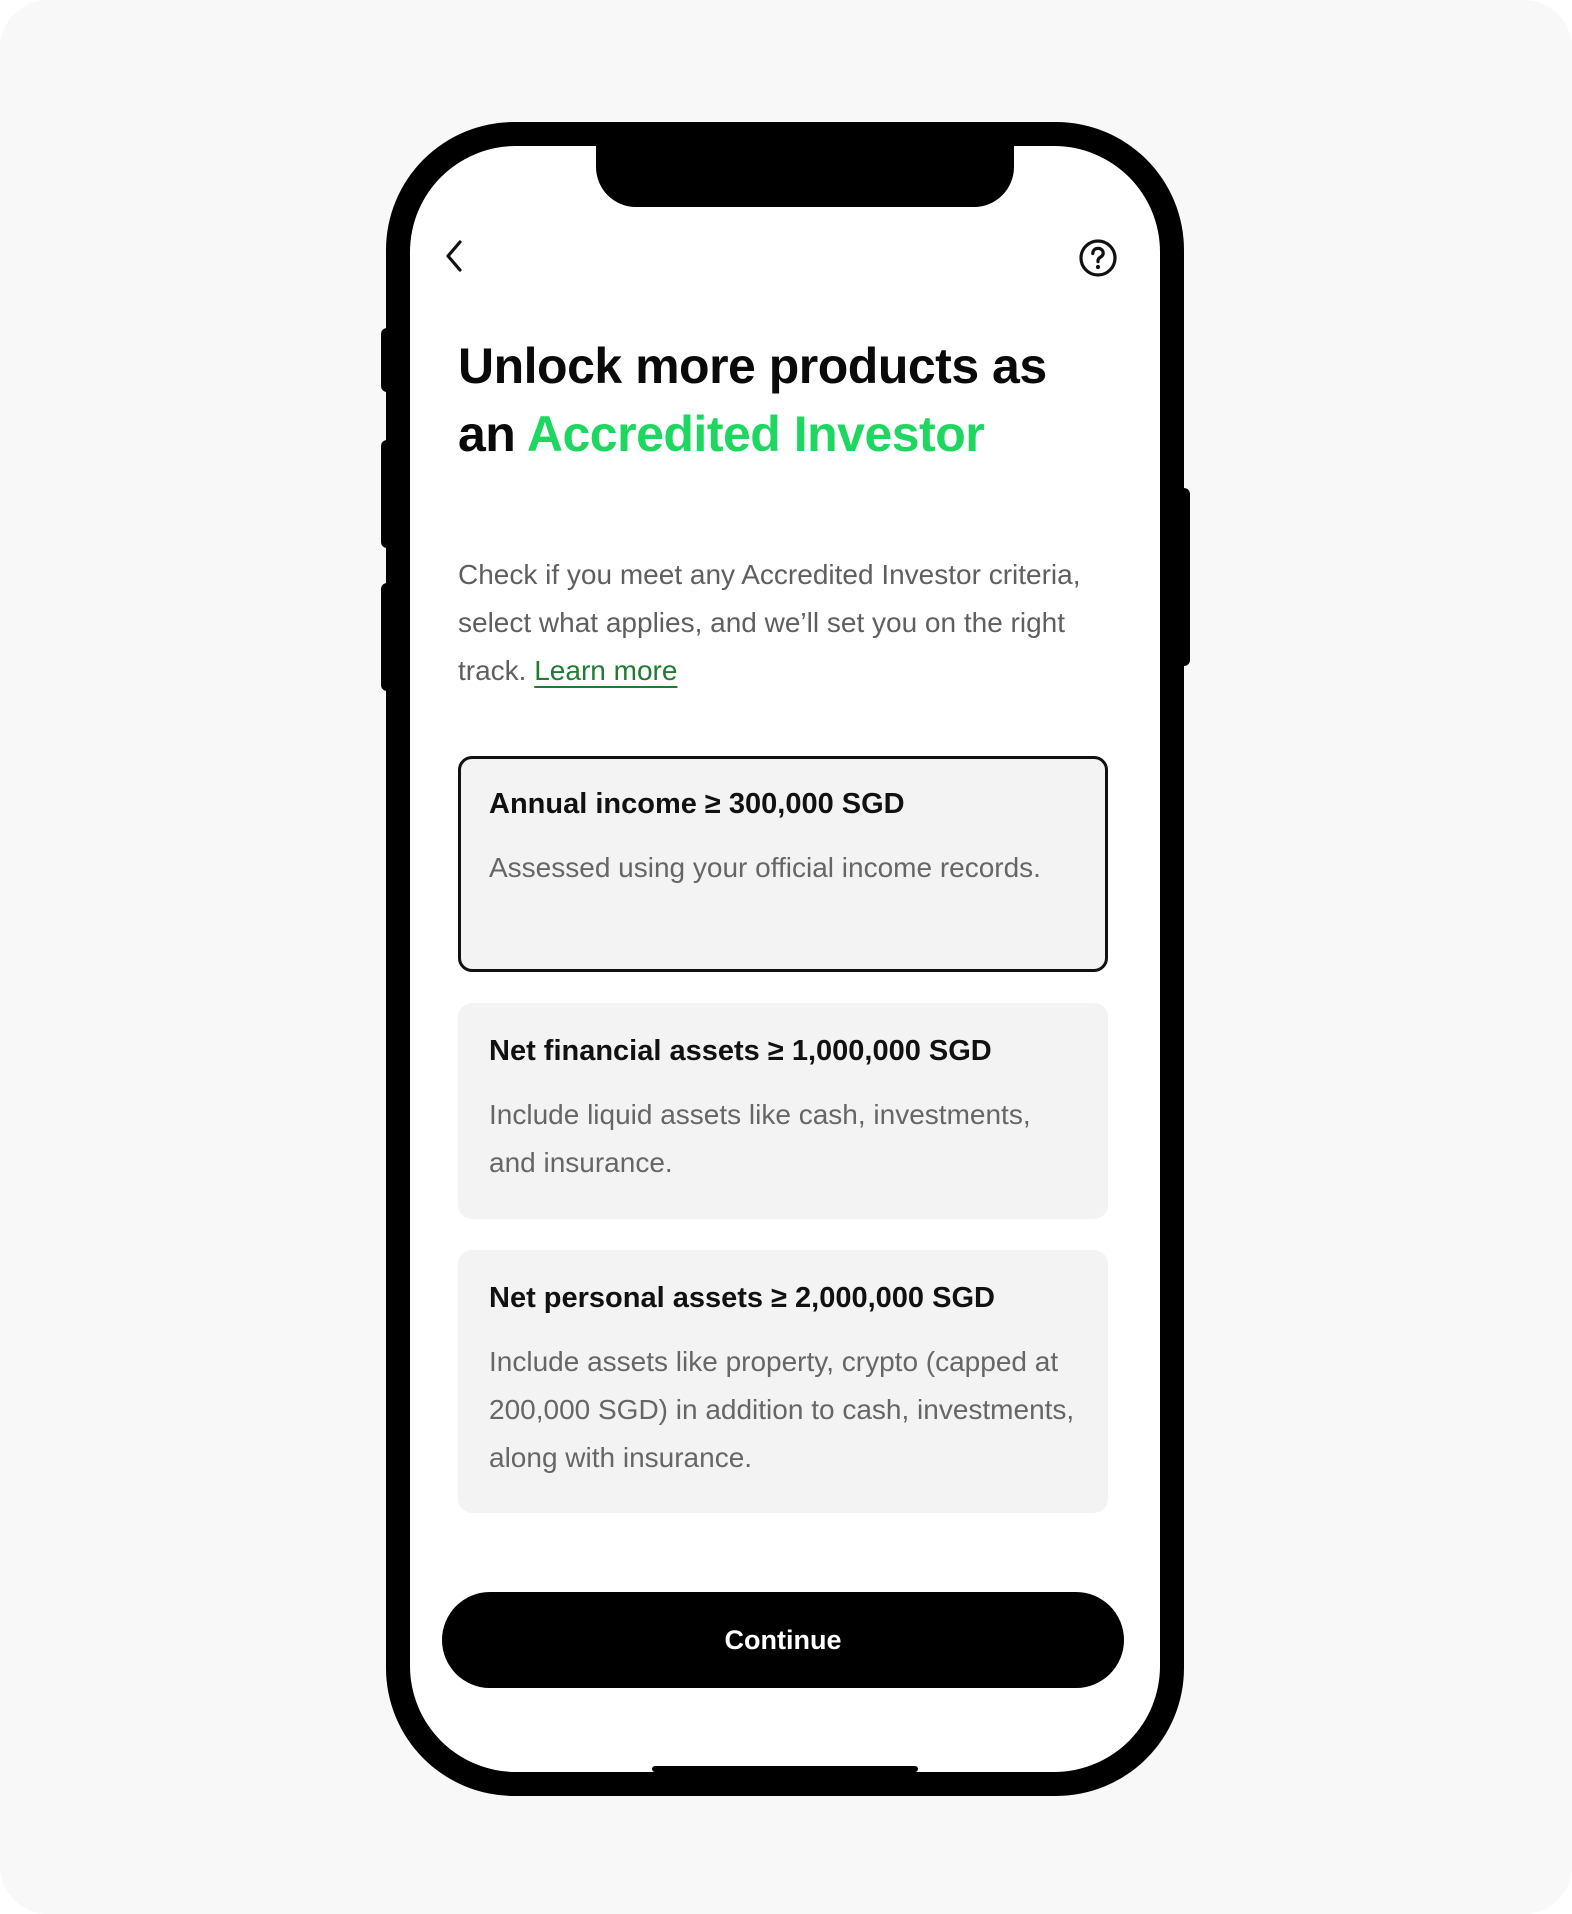 Image resolution: width=1572 pixels, height=1914 pixels. What do you see at coordinates (740, 1051) in the screenshot?
I see `option-title: Net financial assets ≥ 1,000,000 SGD` at bounding box center [740, 1051].